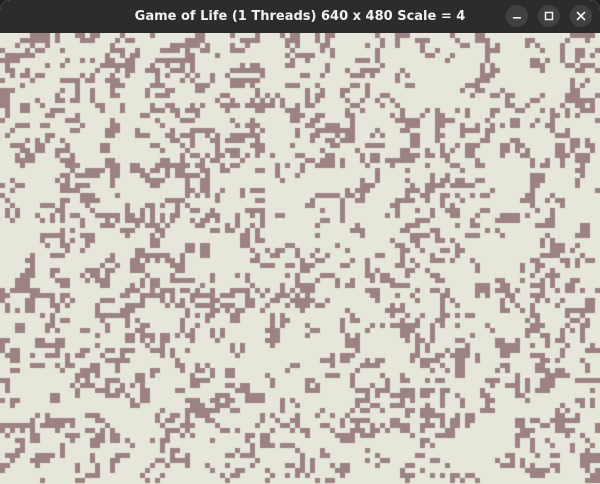 This screenshot has width=600, height=484. I want to click on maximize-icon, so click(549, 16).